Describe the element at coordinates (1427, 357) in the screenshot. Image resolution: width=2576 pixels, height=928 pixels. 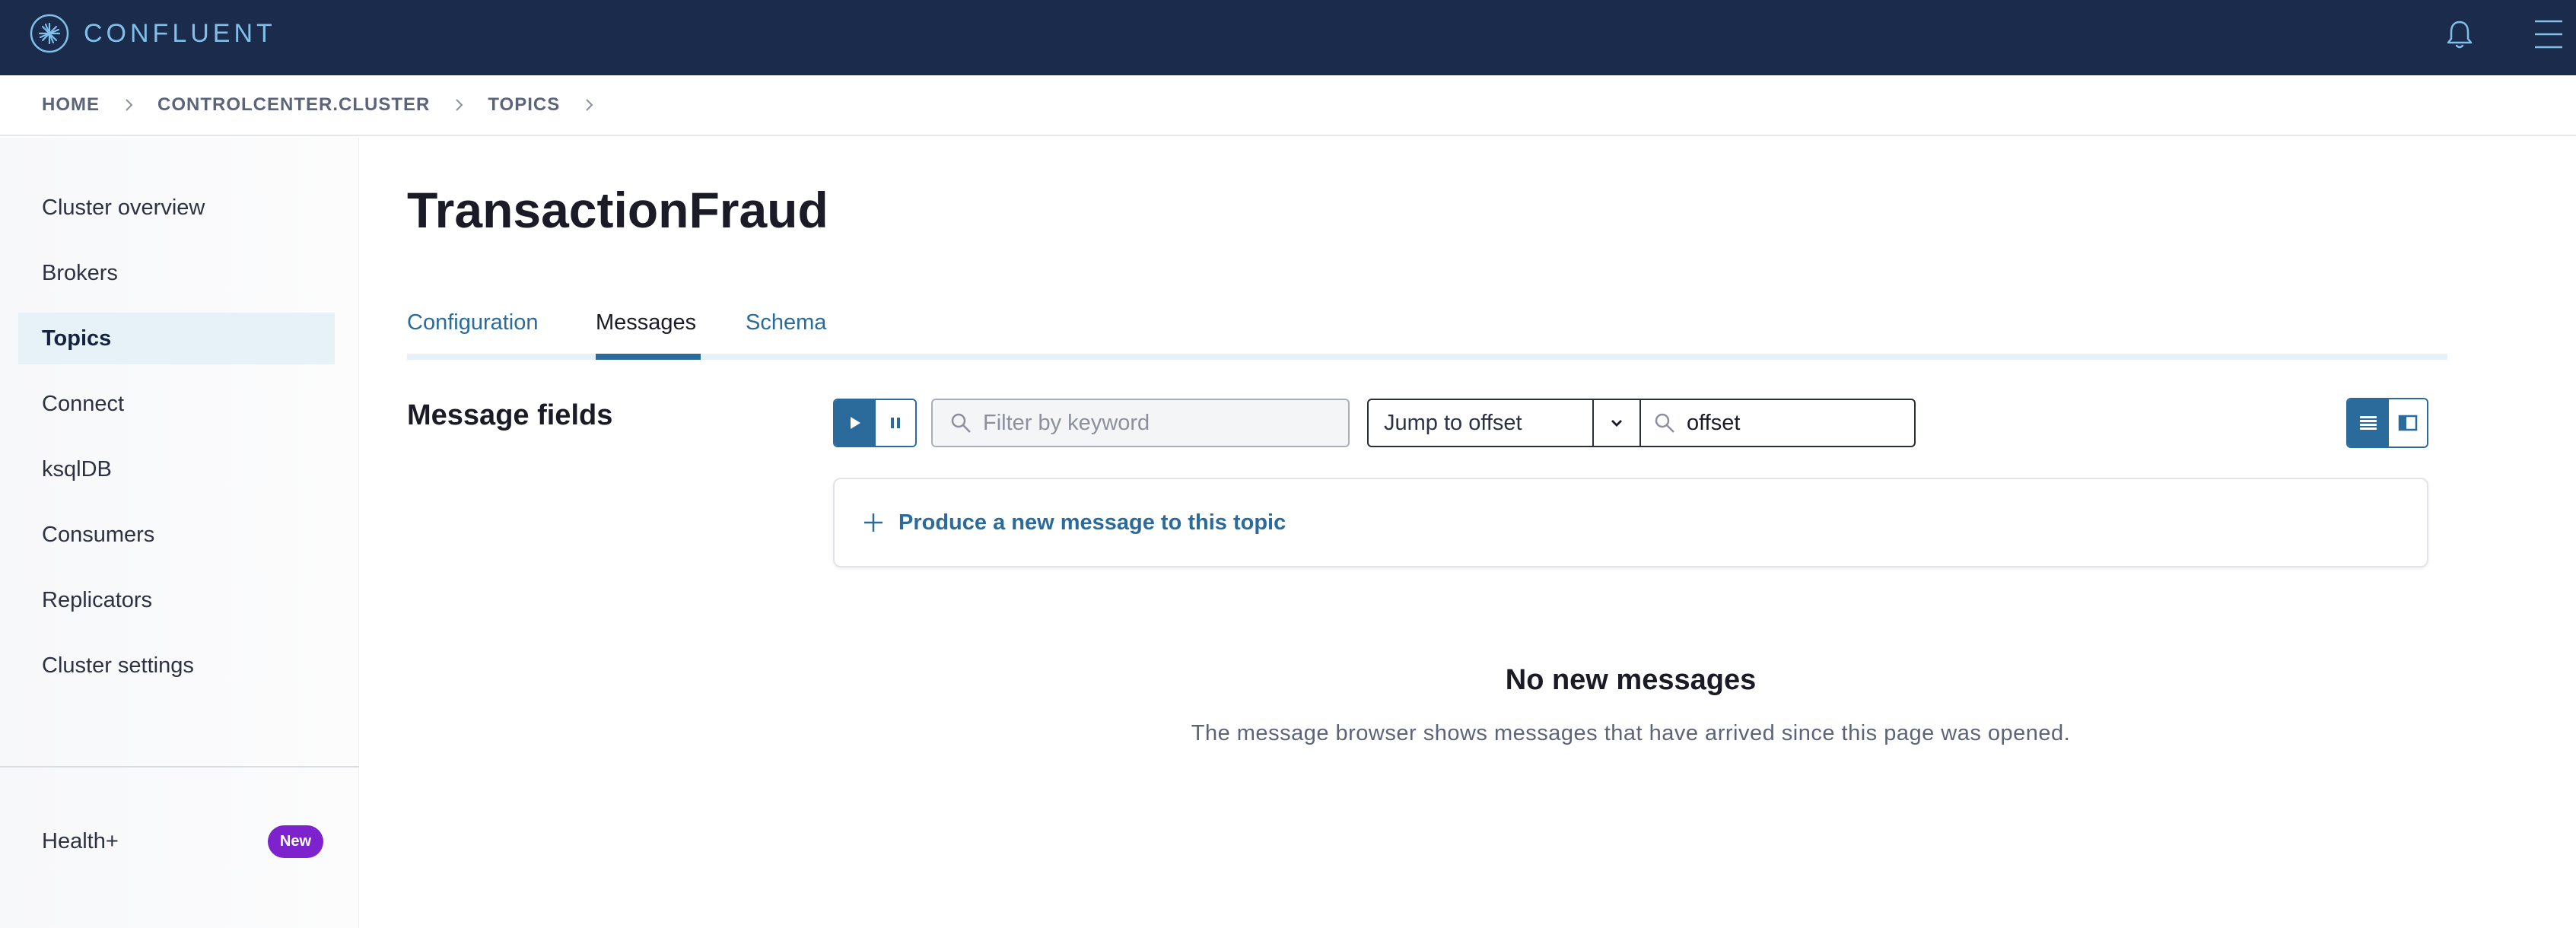
I see `tabs-track` at that location.